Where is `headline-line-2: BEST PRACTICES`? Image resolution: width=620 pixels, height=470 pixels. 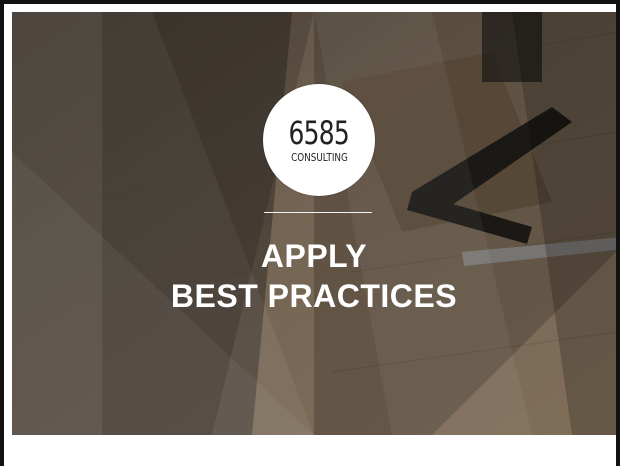
headline-line-2: BEST PRACTICES is located at coordinates (314, 296).